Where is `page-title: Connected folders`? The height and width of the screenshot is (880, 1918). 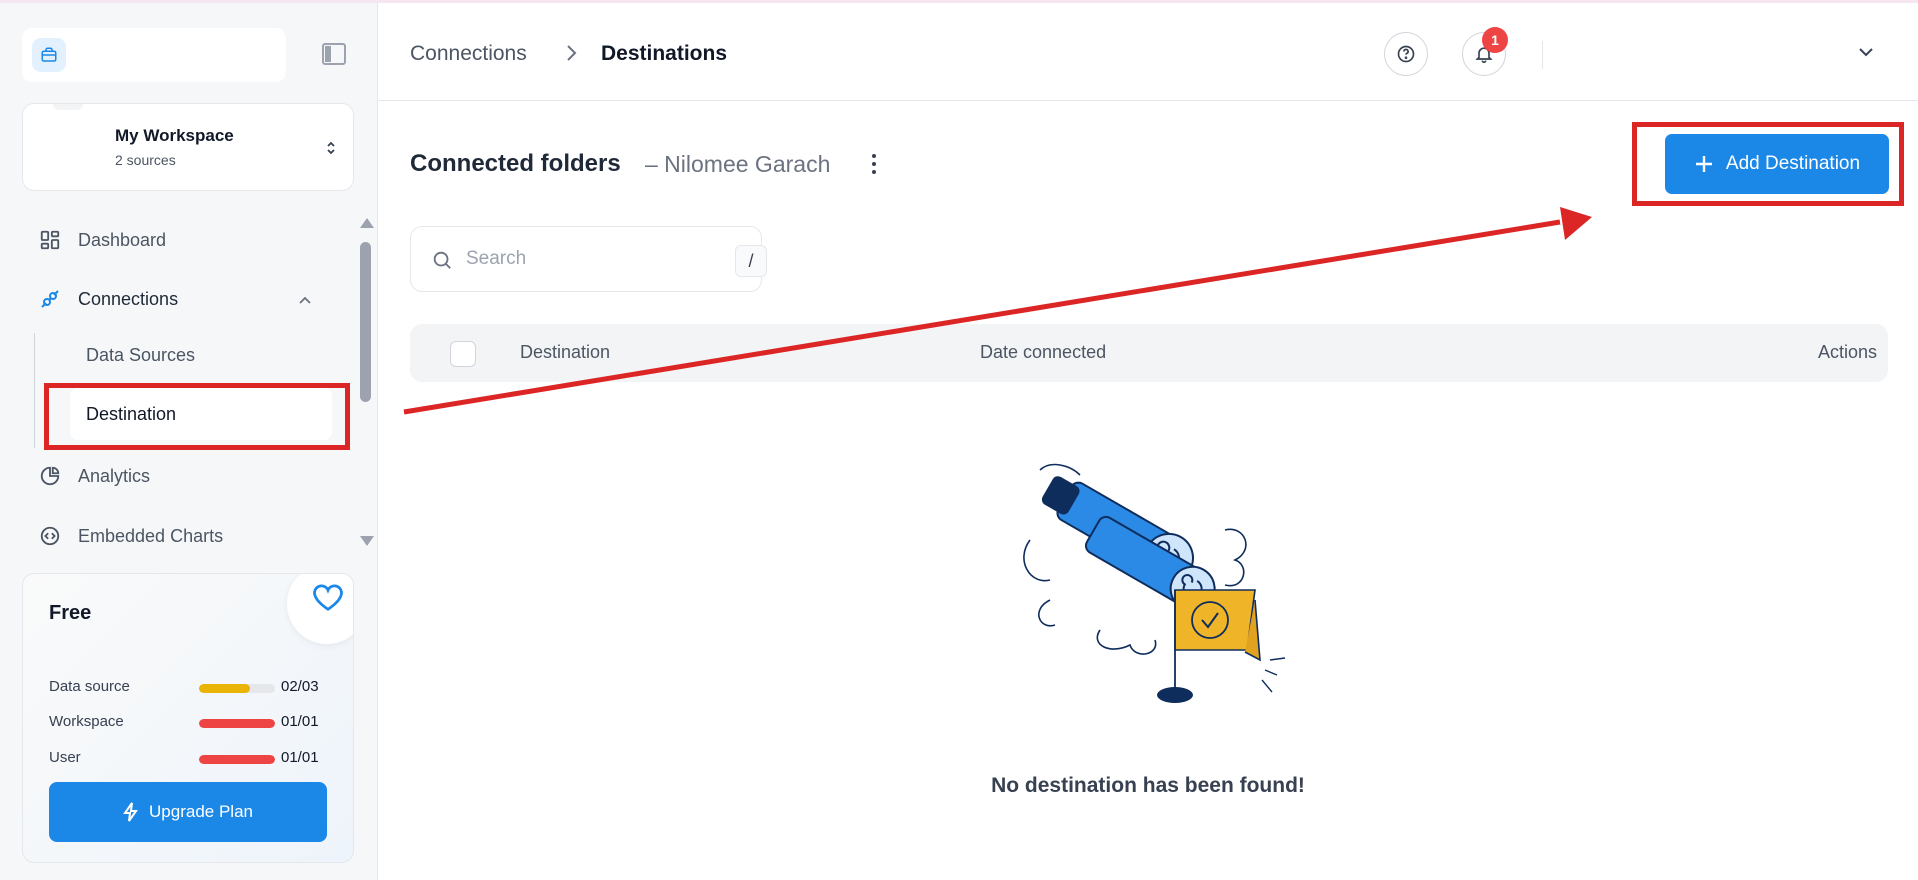
page-title: Connected folders is located at coordinates (515, 163).